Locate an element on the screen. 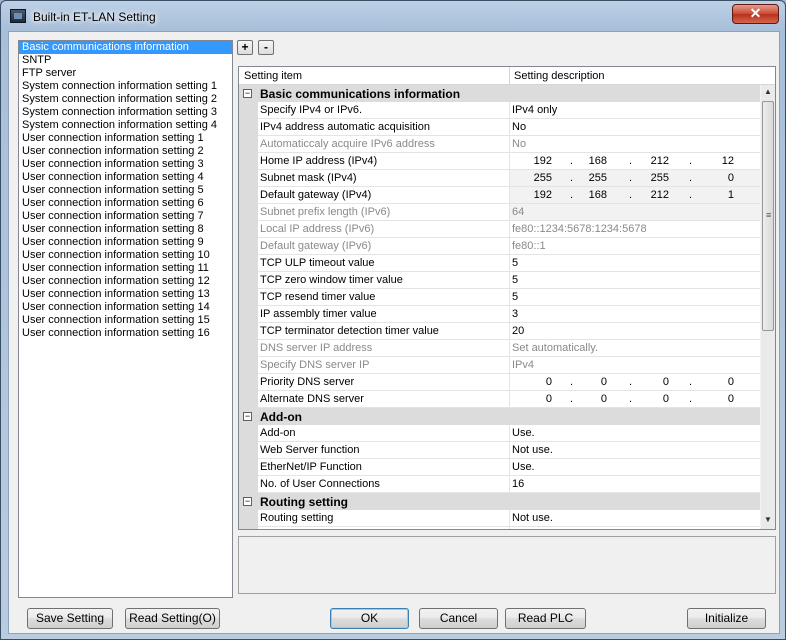  scroll-up-arrow-icon: ▲ is located at coordinates (768, 91).